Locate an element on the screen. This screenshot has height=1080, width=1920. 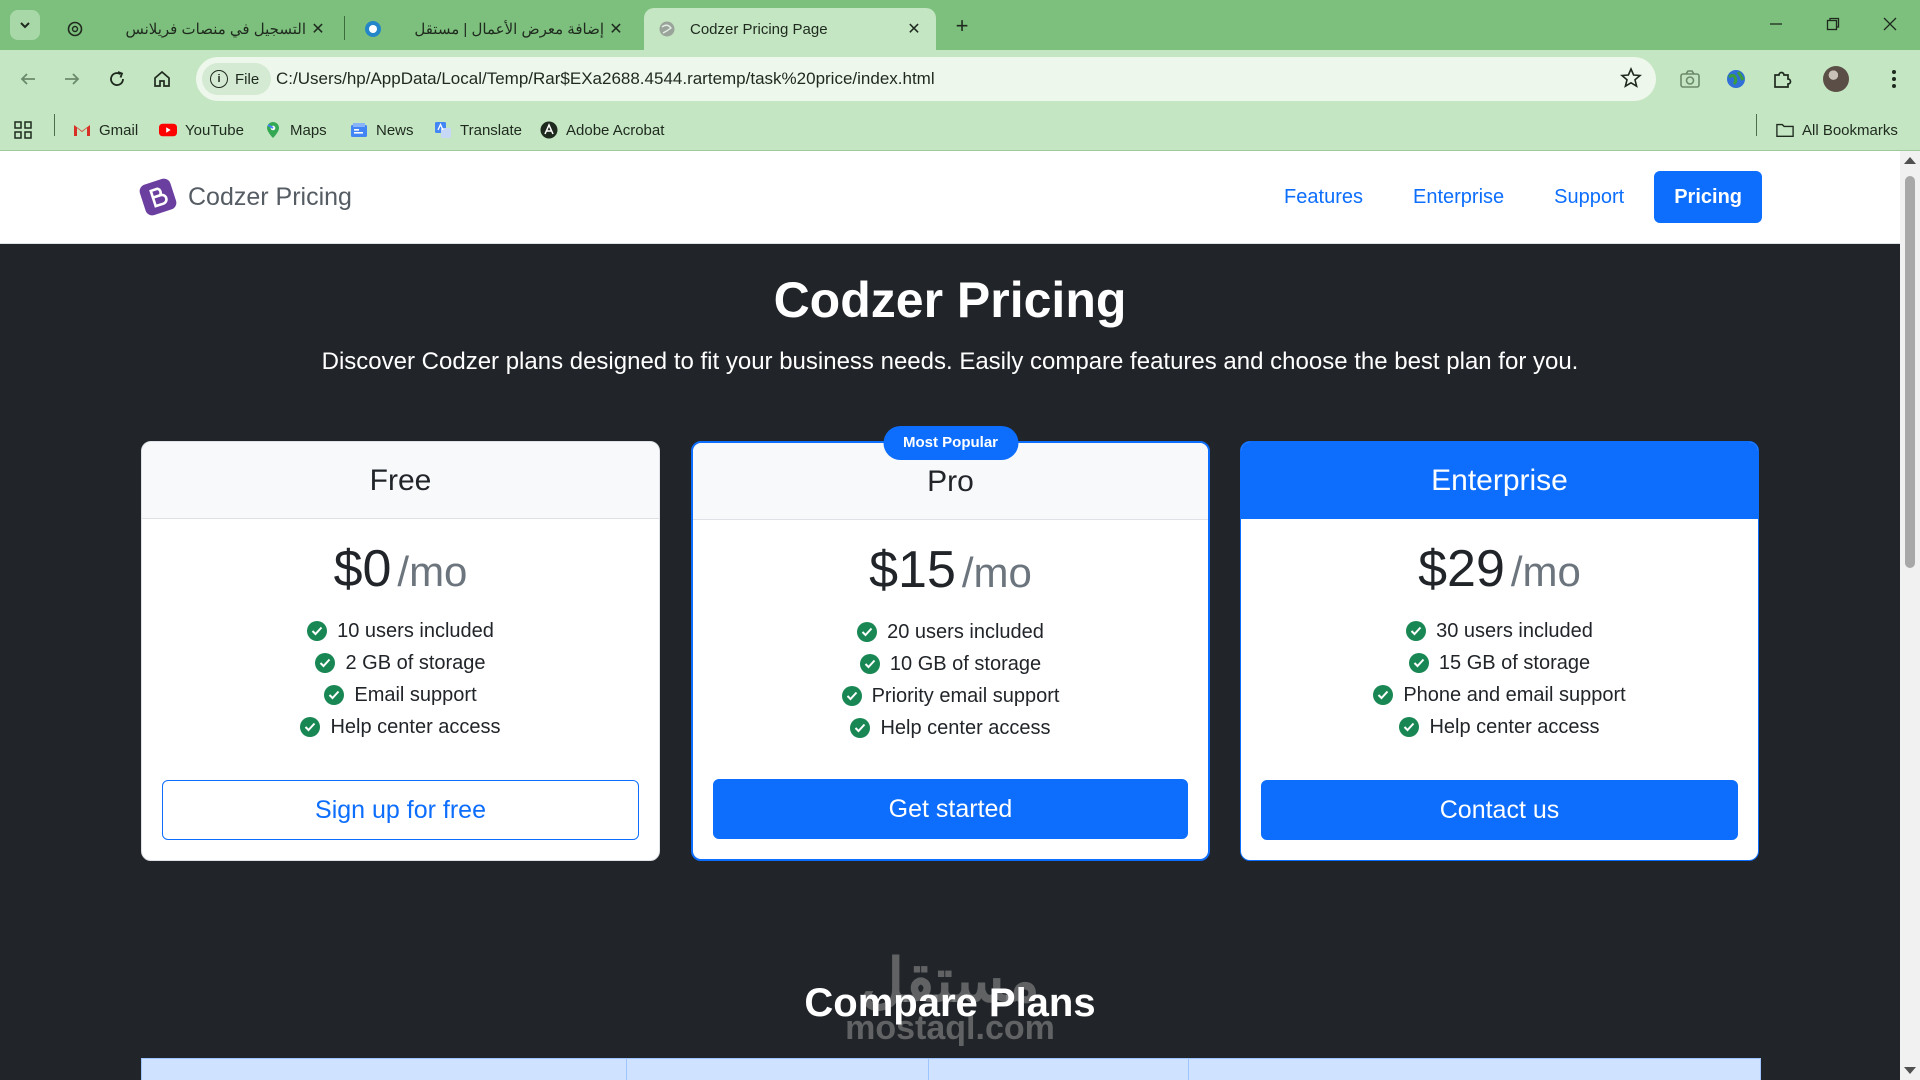
scroll-down-arrow-icon is located at coordinates (1910, 1070).